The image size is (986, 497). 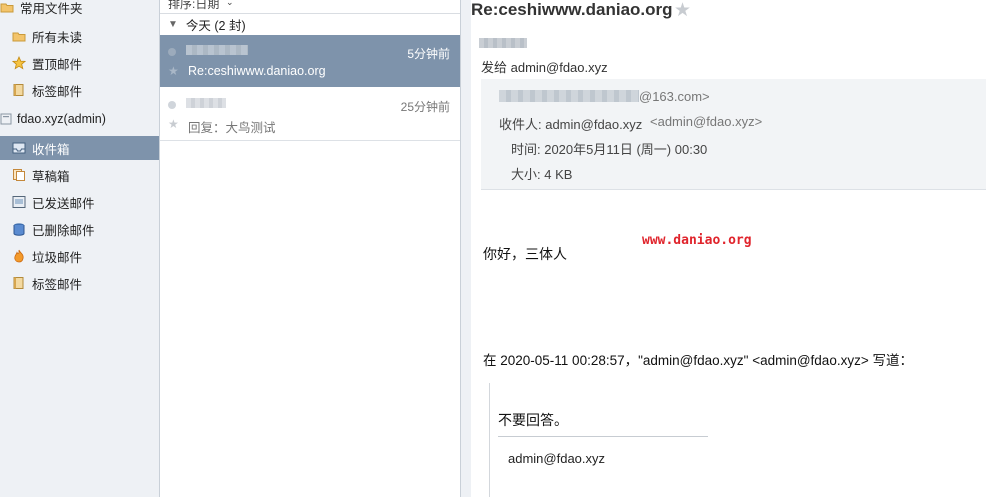 I want to click on body-greeting: 你好，三体人, so click(x=525, y=254).